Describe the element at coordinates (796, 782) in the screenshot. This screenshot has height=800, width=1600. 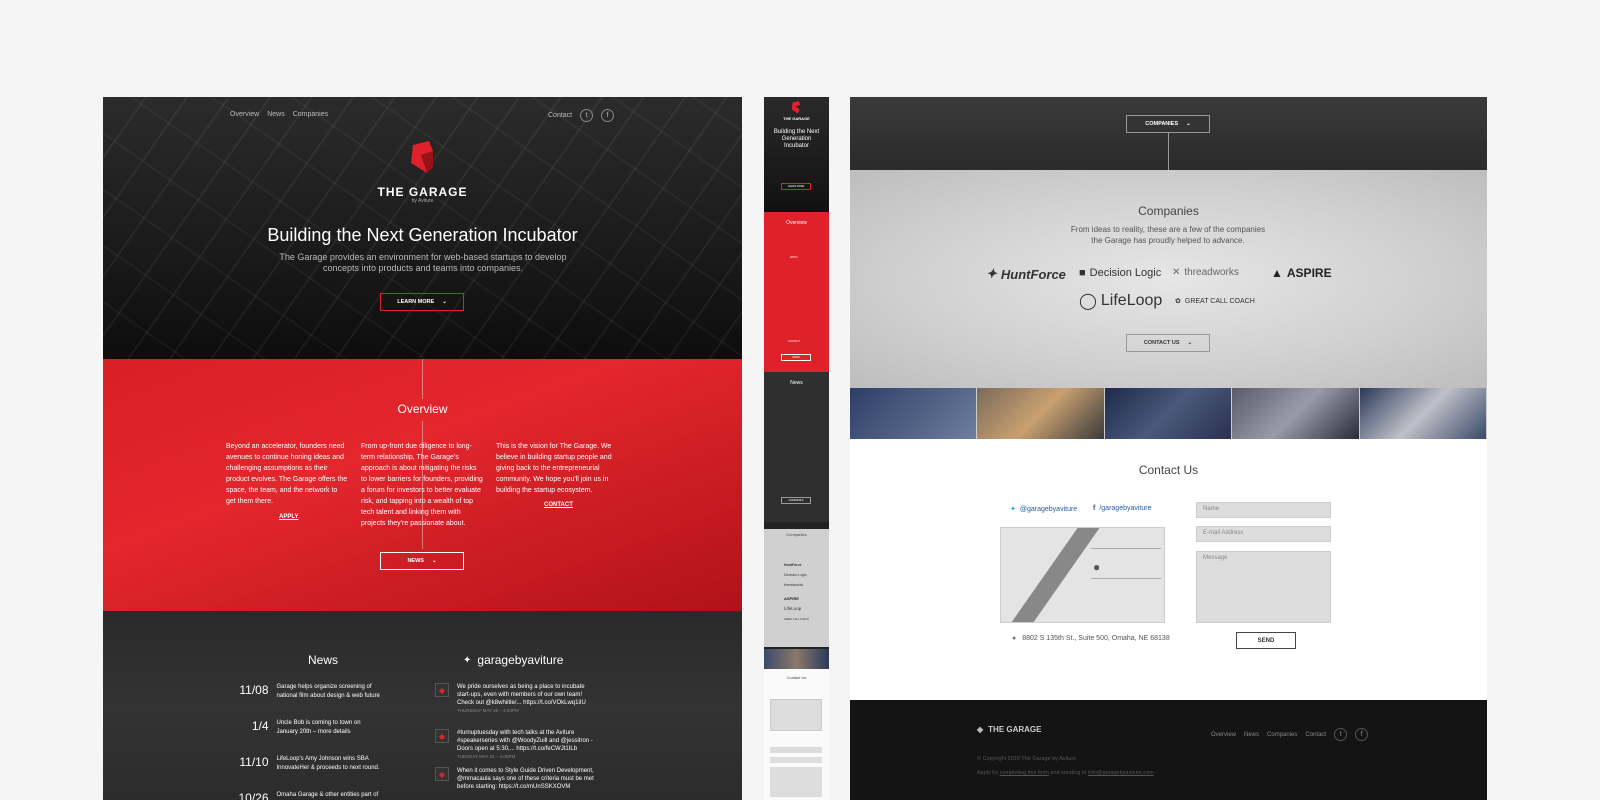
I see `mobile-message-input` at that location.